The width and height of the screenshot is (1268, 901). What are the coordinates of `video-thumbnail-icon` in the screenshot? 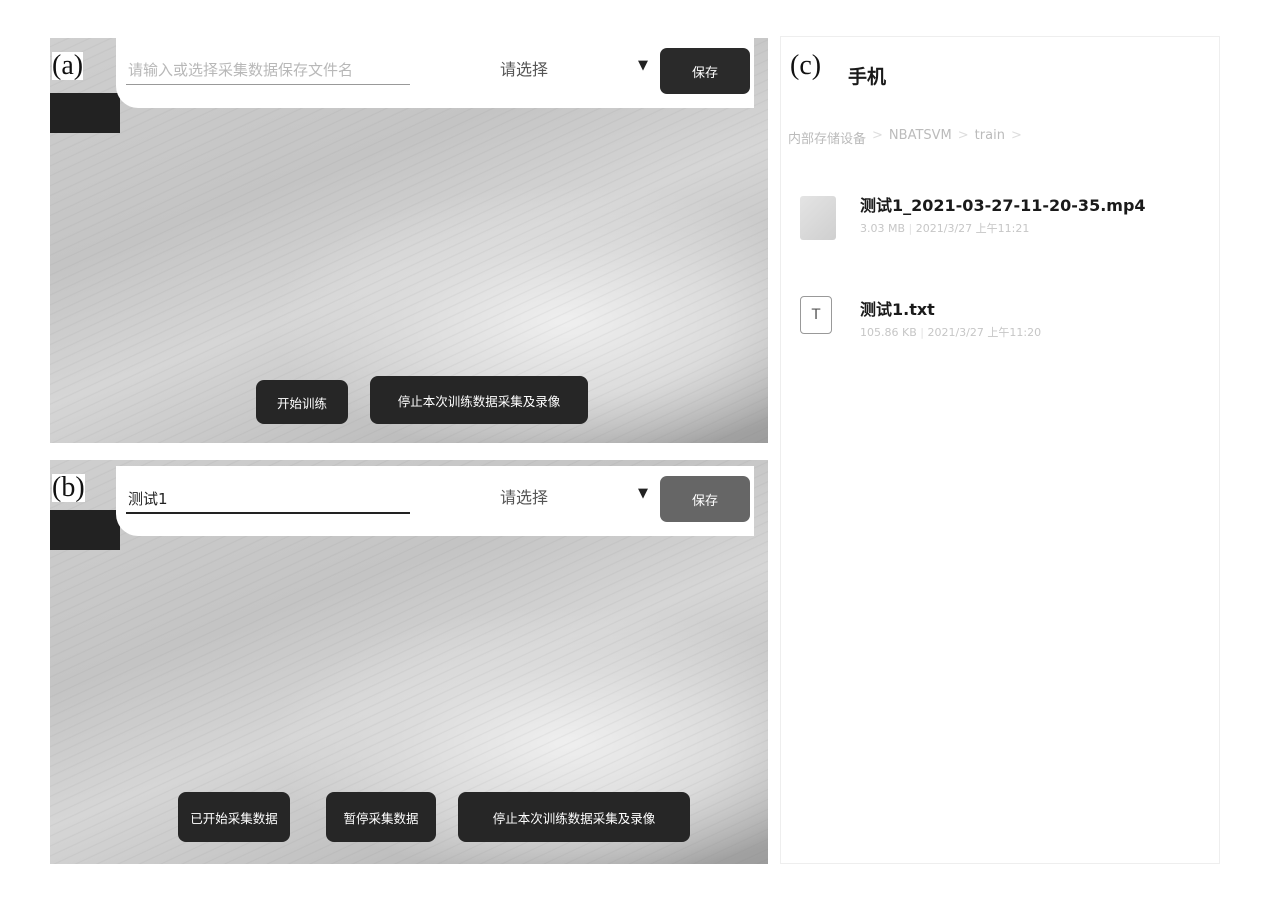 It's located at (818, 218).